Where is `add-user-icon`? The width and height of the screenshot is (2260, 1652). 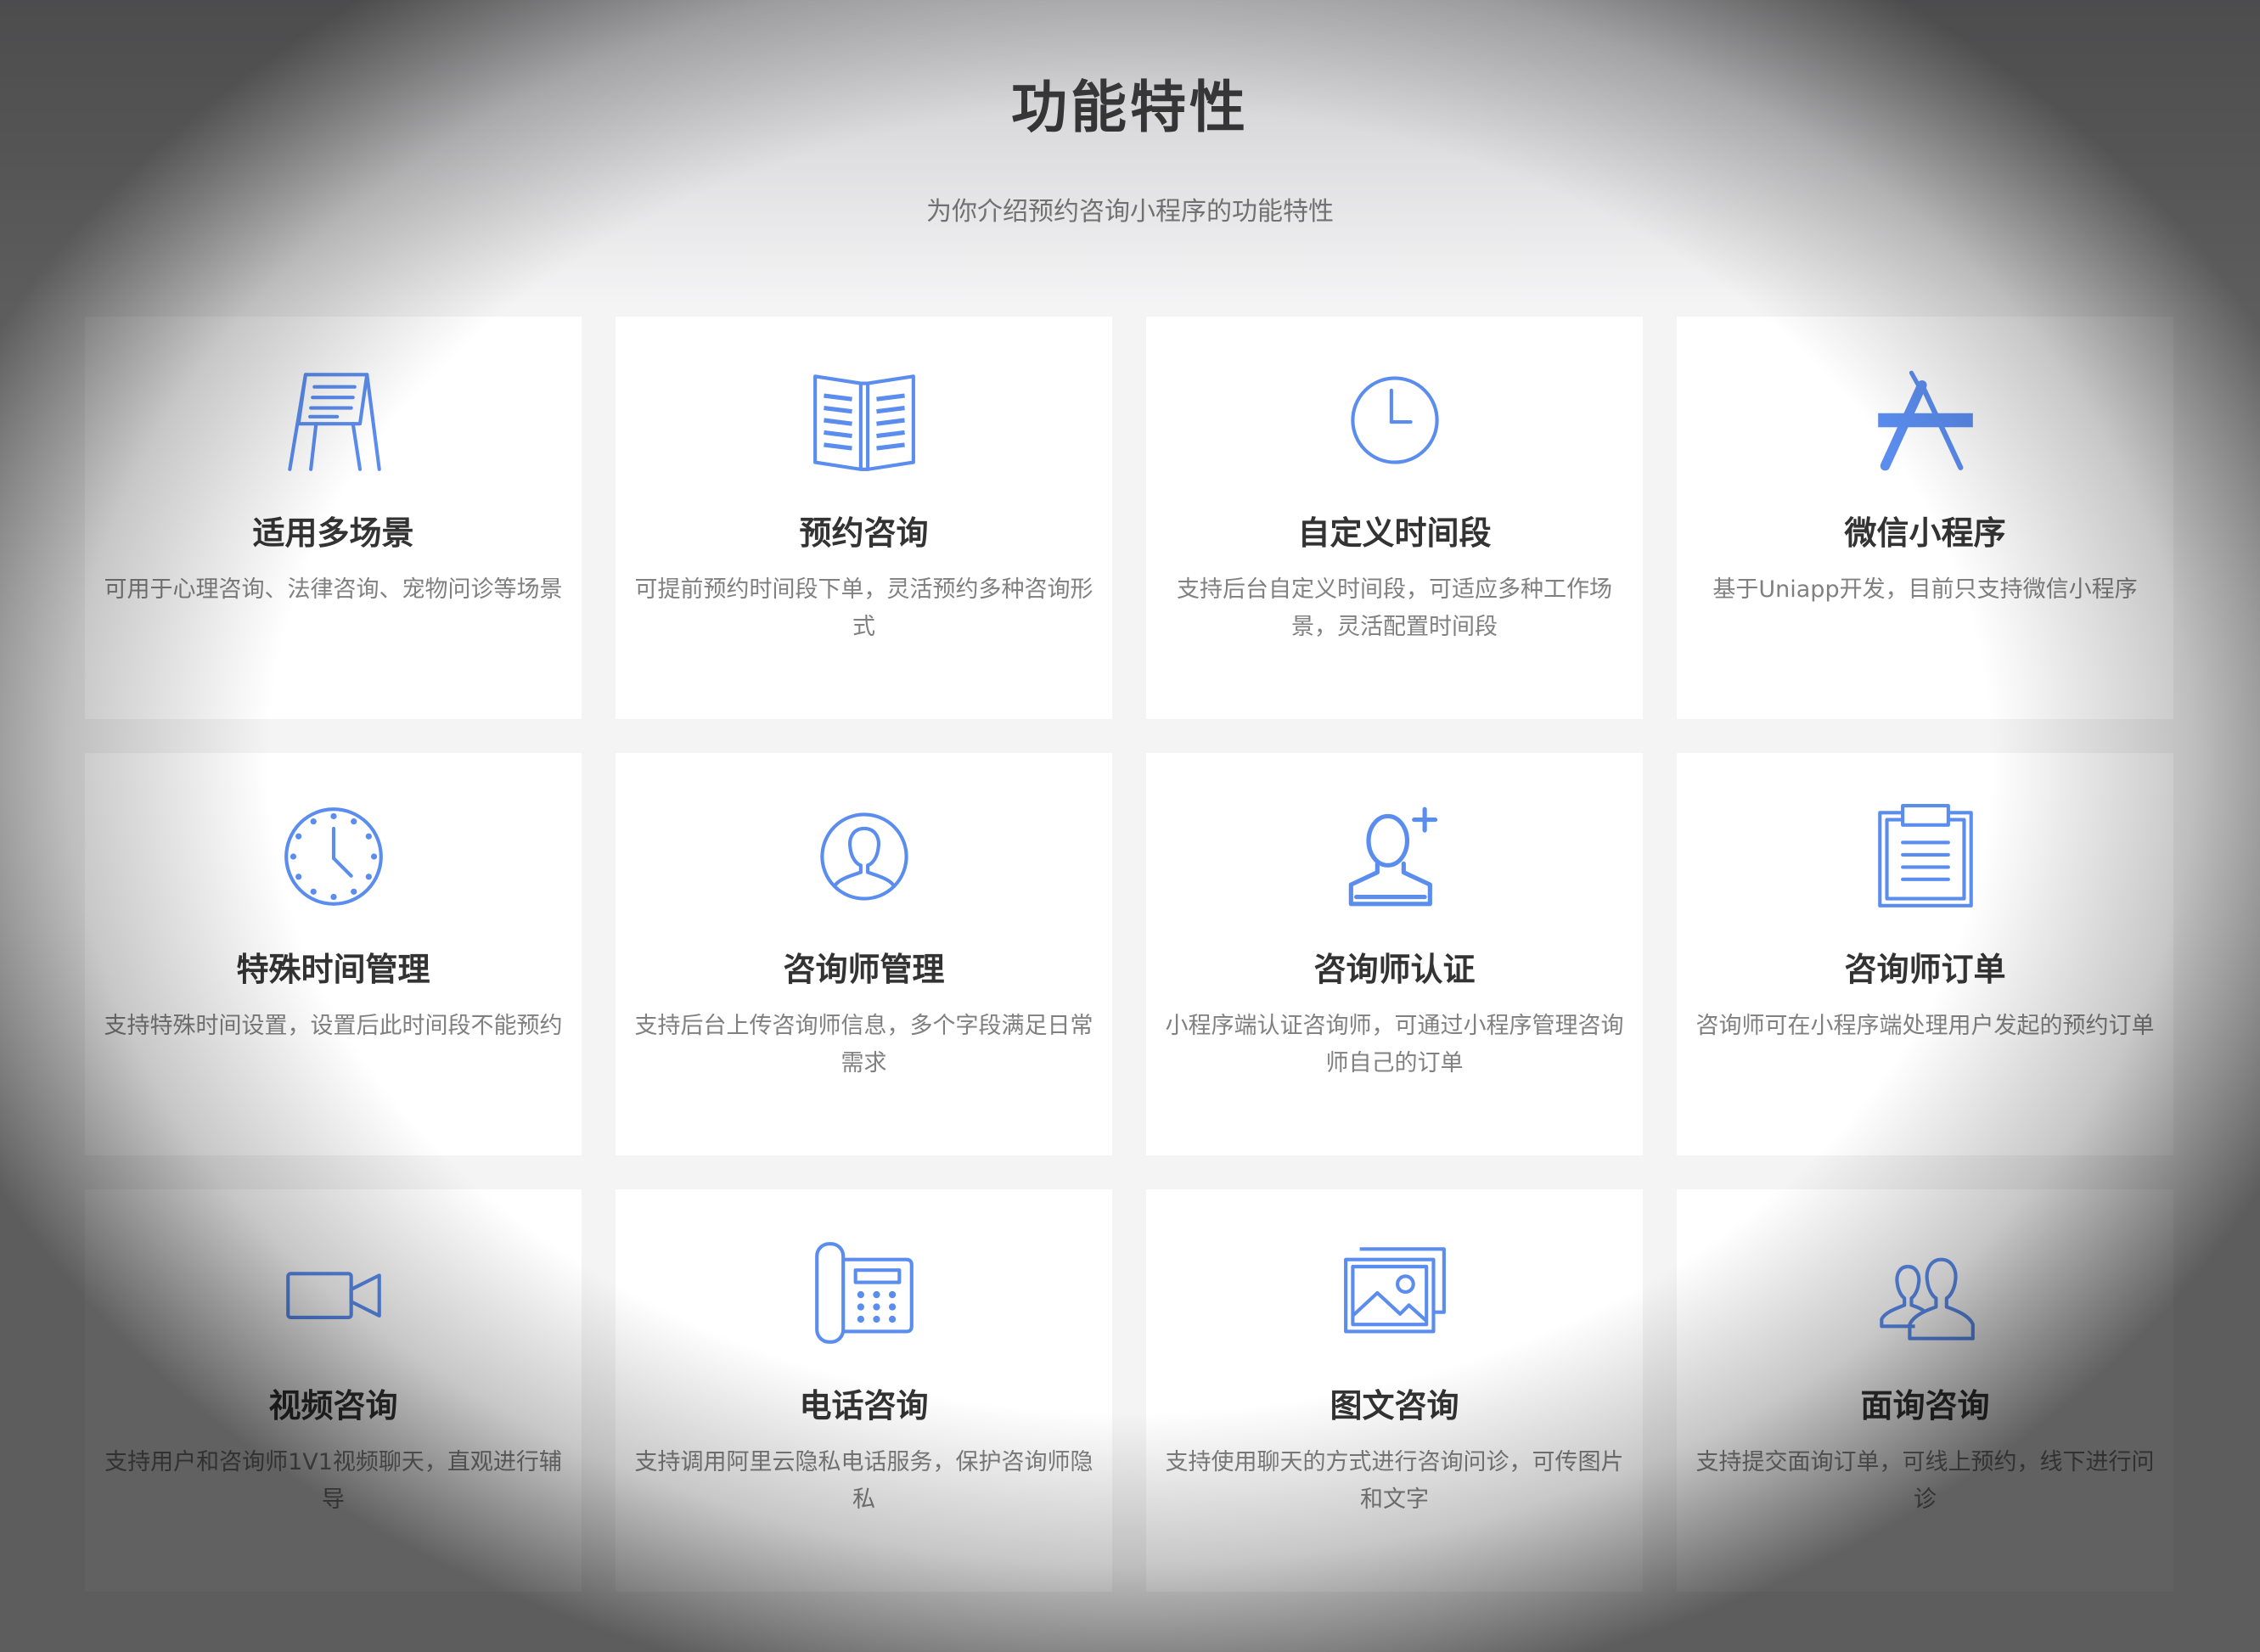
add-user-icon is located at coordinates (1395, 856).